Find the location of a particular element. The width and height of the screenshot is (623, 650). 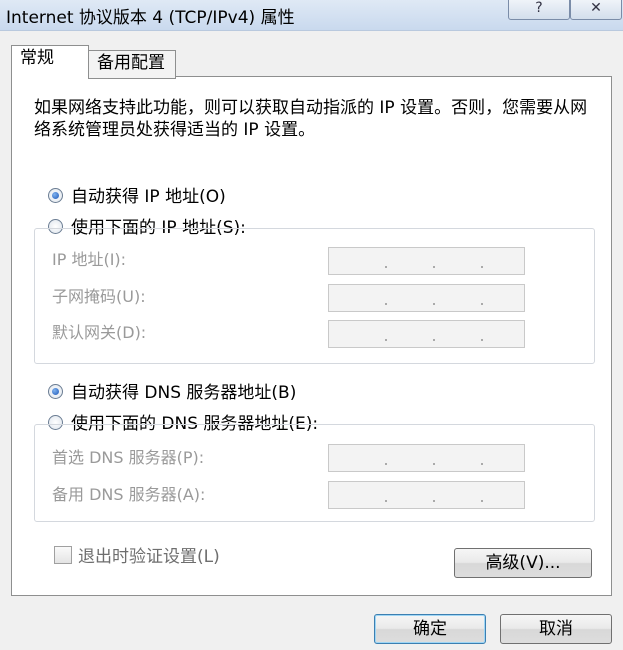

title-bar: Internet 协议版本 4 (TCP/IPv4) 属性 ? ✕ is located at coordinates (311, 15).